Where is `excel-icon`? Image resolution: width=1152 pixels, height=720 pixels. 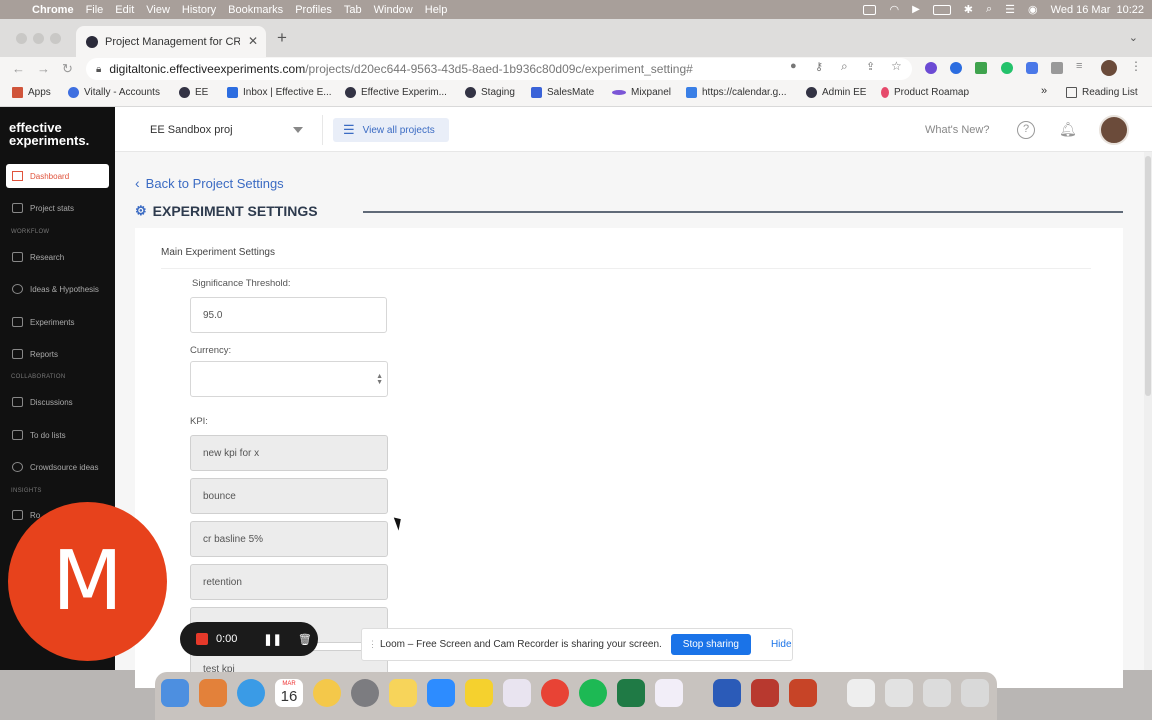
excel-icon is located at coordinates (631, 693).